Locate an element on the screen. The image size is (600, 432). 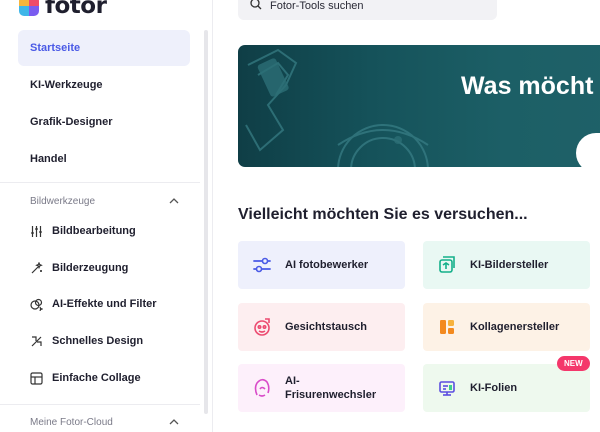
card-ki-folien: KI-Folien is located at coordinates (506, 388).